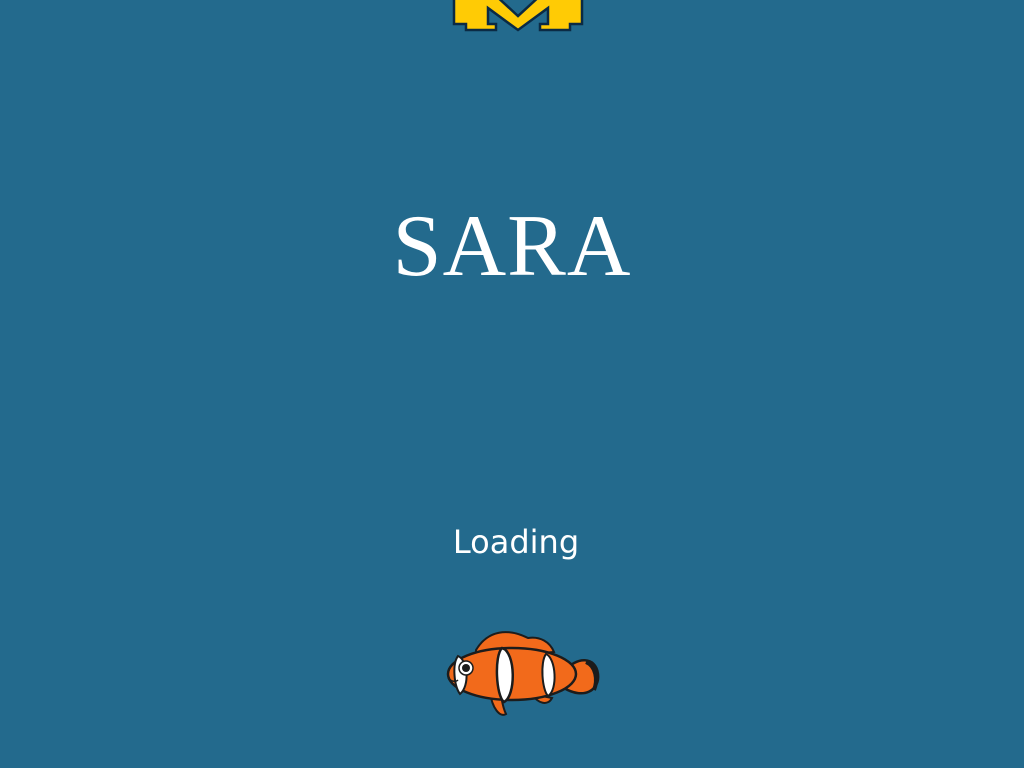 This screenshot has width=1024, height=768. I want to click on clownfish-icon, so click(523, 673).